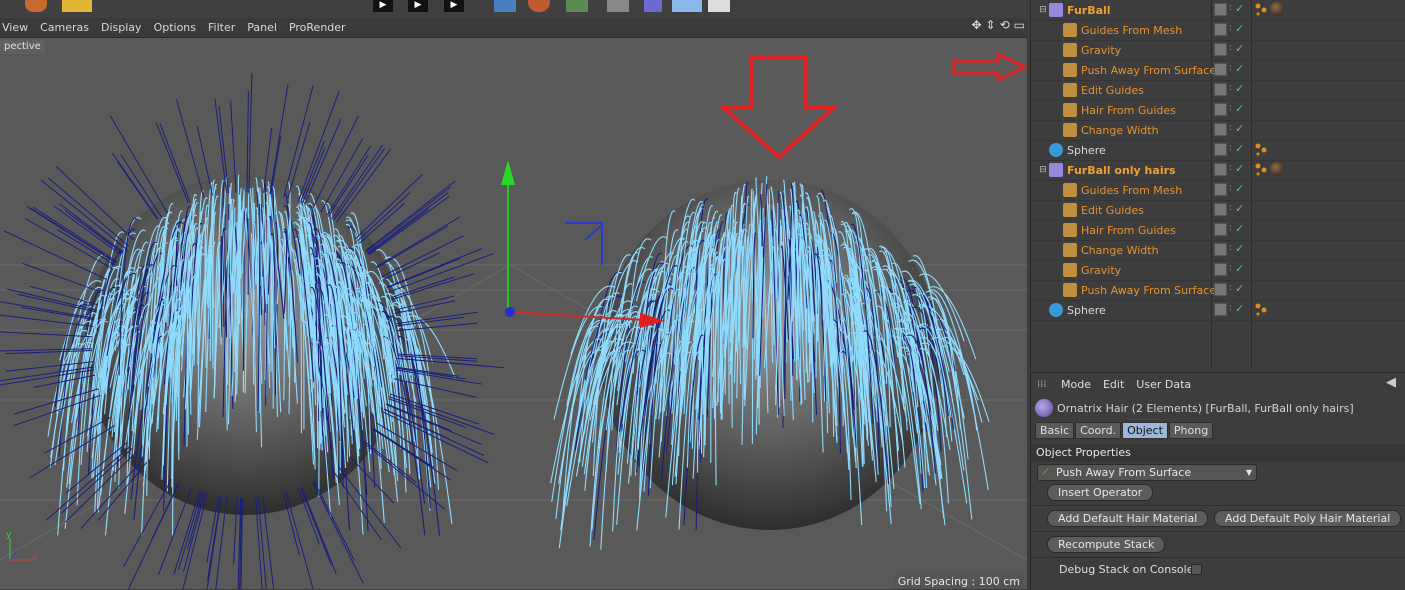  What do you see at coordinates (618, 6) in the screenshot?
I see `camera-icon` at bounding box center [618, 6].